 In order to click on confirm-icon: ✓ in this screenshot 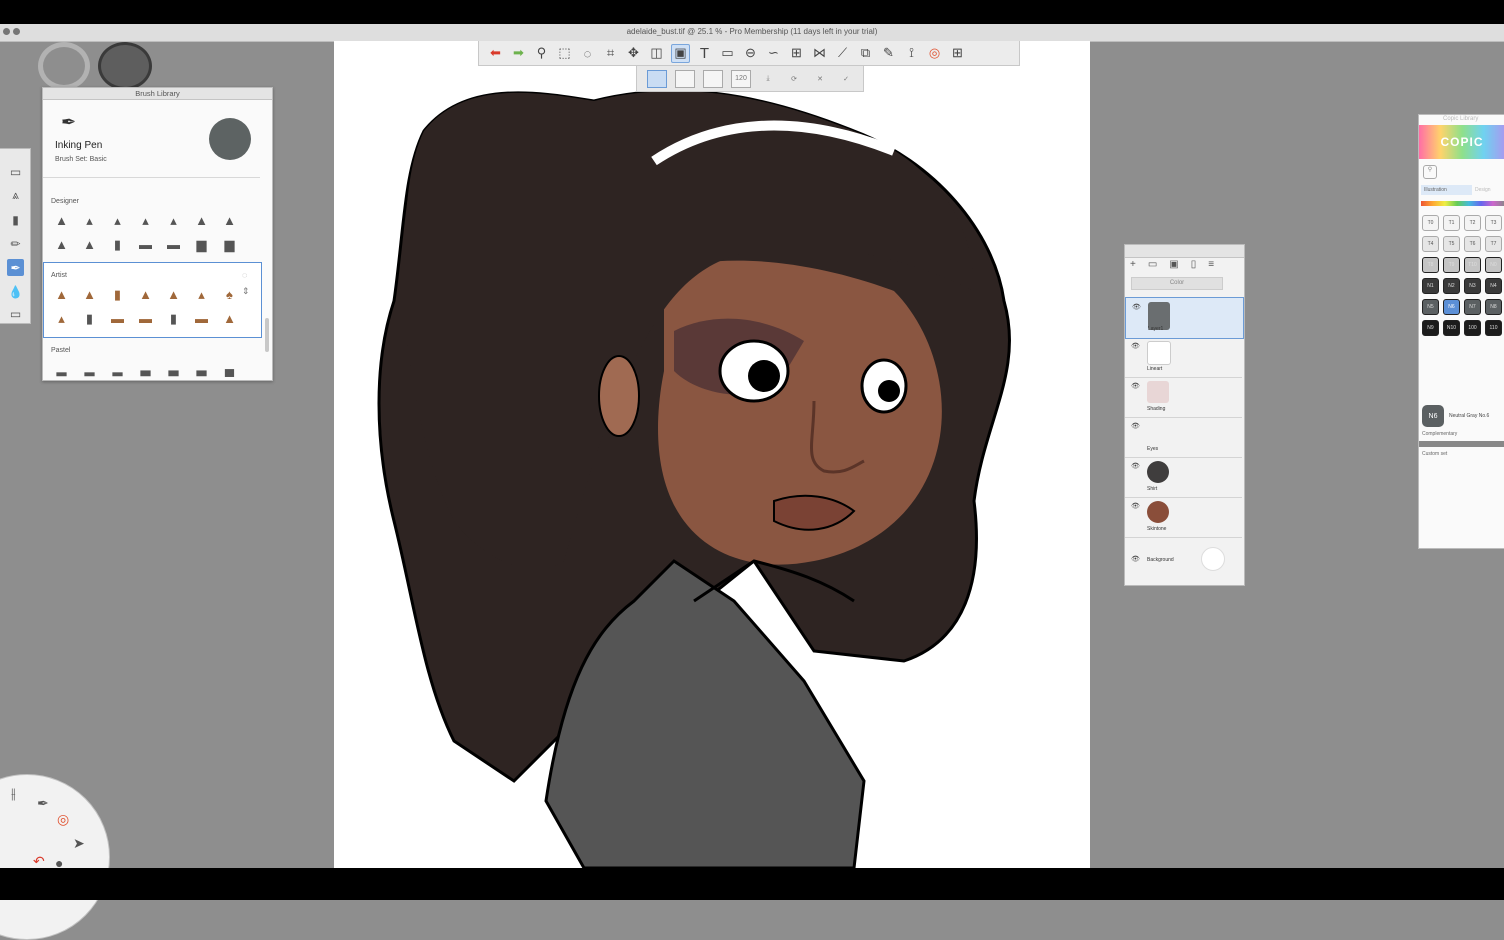, I will do `click(846, 79)`.